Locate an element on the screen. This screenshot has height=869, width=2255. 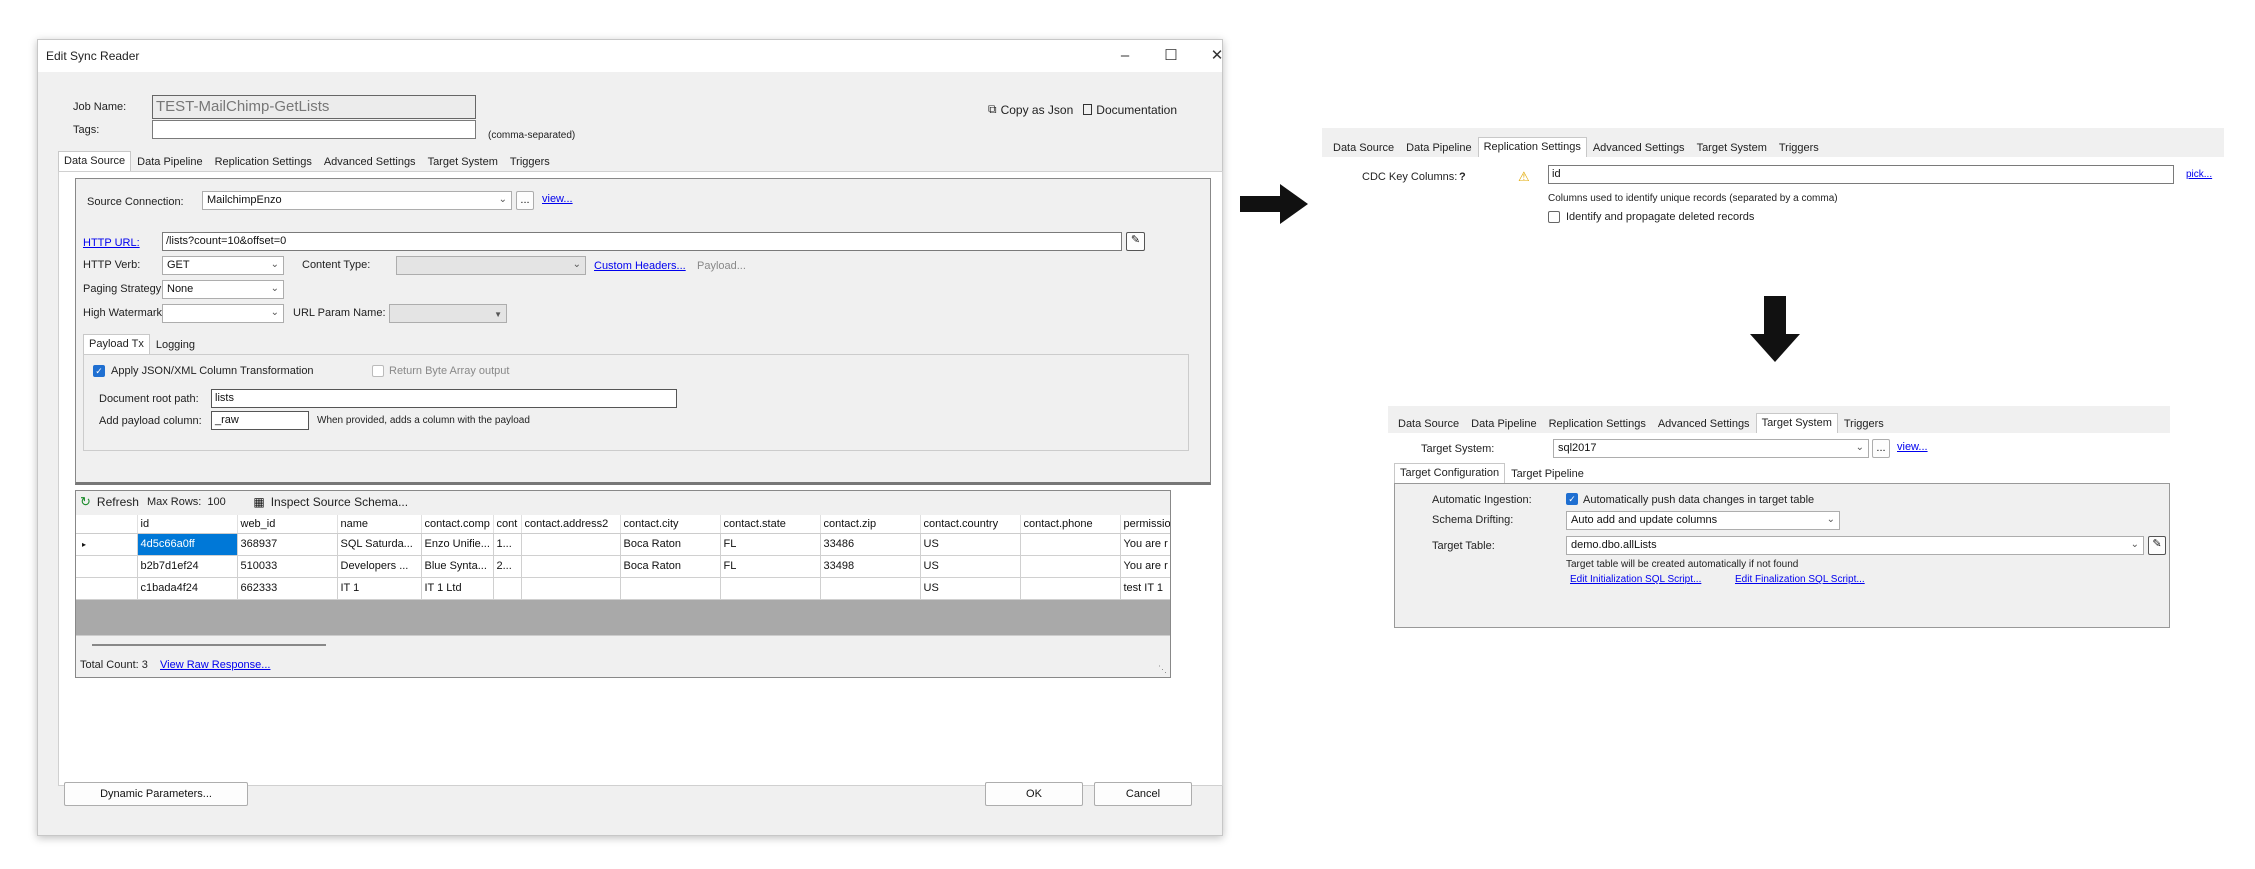
ok-button: OK is located at coordinates (1034, 794).